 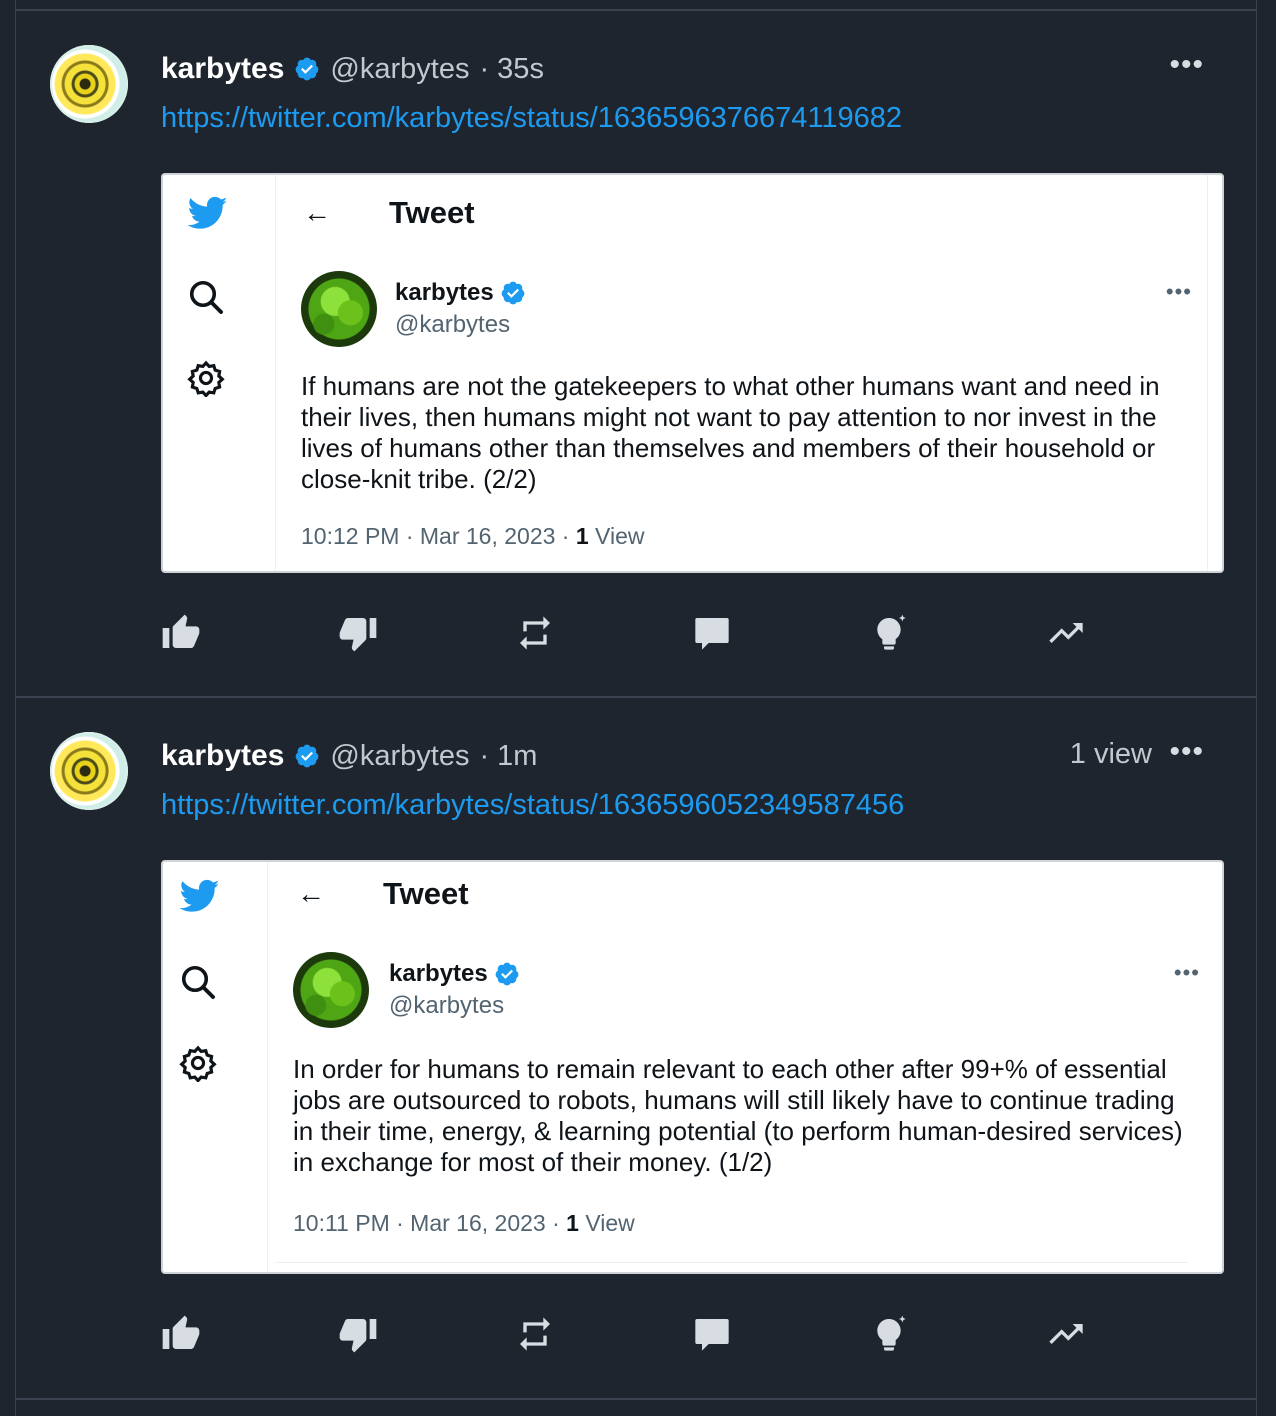 What do you see at coordinates (430, 1223) in the screenshot?
I see `screenshot-timestamp: 10:11 PM · Mar 16, 2023 ·` at bounding box center [430, 1223].